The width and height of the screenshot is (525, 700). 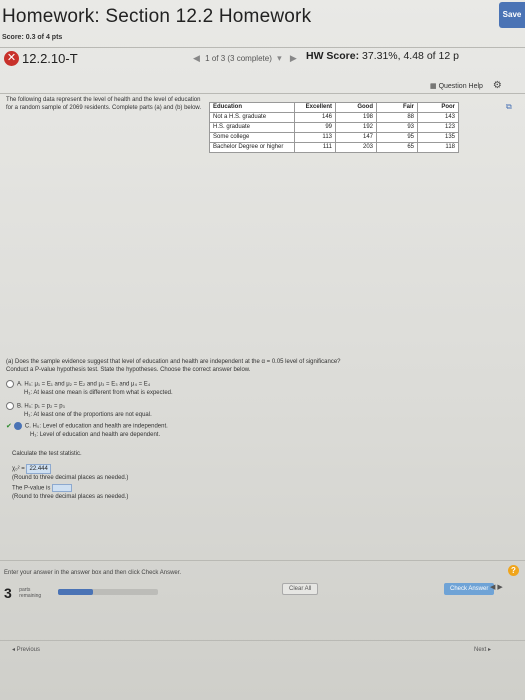 I want to click on checkmark-icon: ✔, so click(x=9, y=426).